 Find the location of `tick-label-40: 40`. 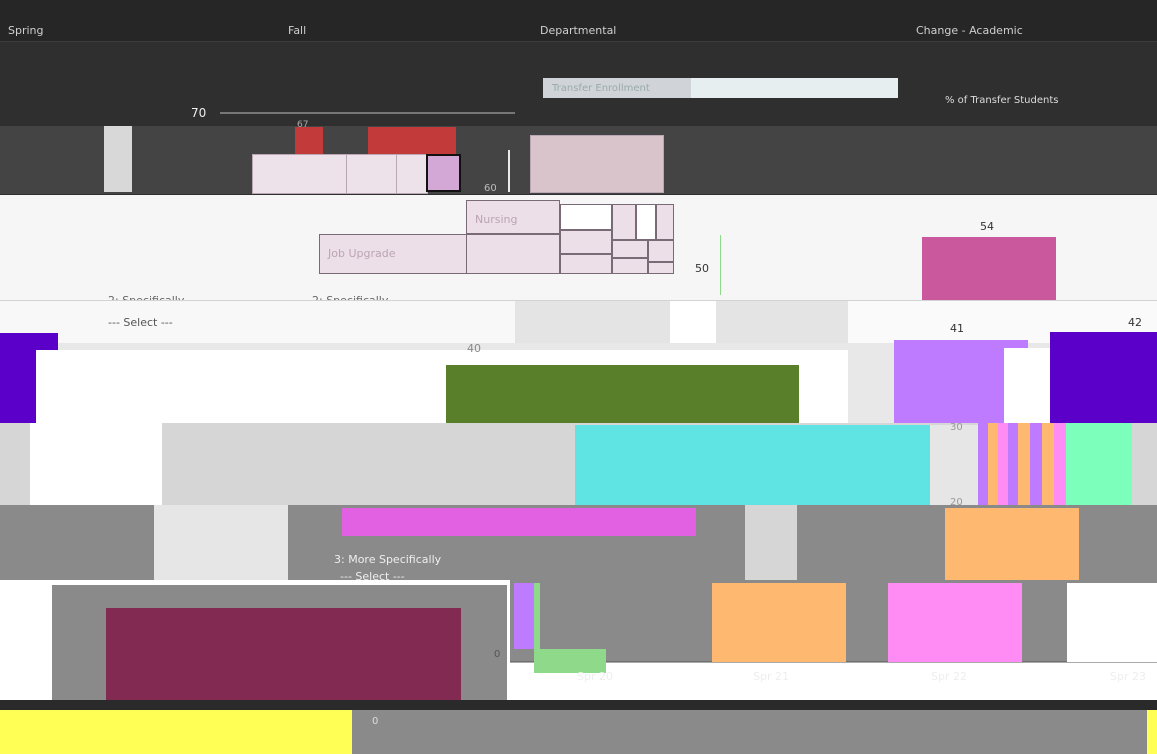

tick-label-40: 40 is located at coordinates (474, 348).